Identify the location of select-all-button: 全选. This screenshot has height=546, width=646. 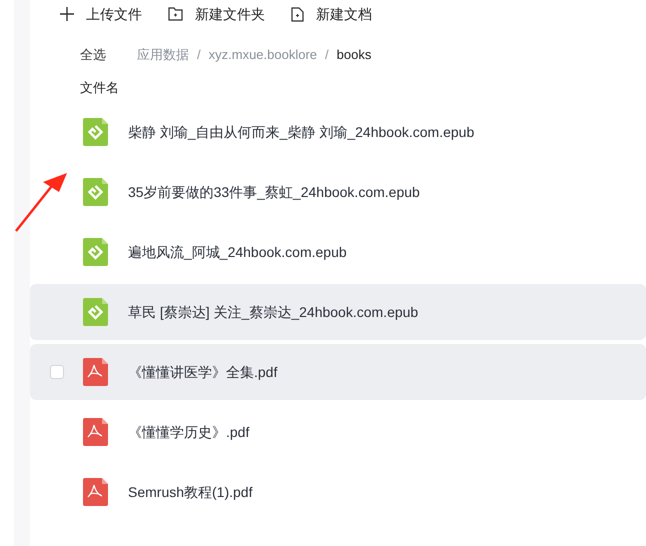
(93, 55).